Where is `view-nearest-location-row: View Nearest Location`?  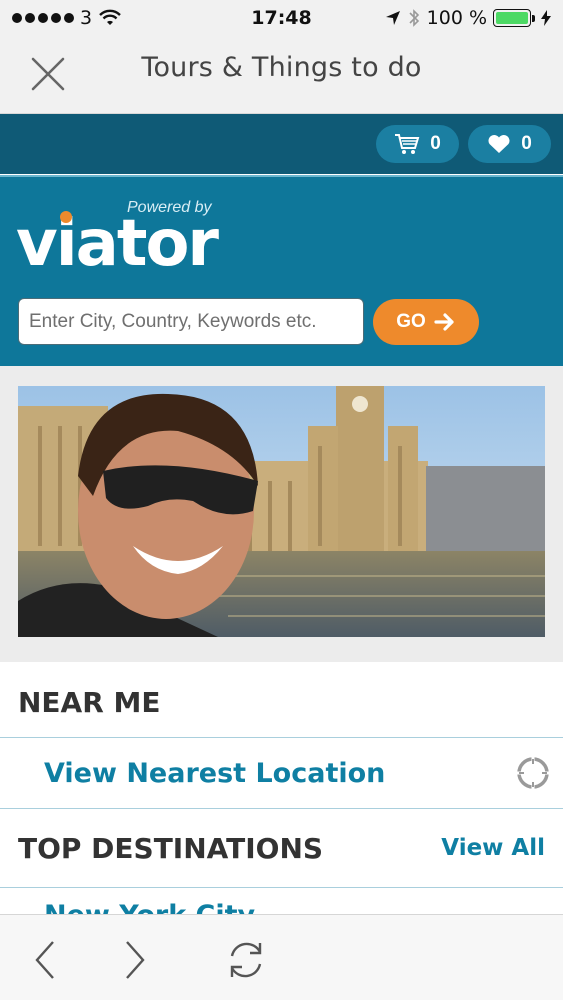
view-nearest-location-row: View Nearest Location is located at coordinates (281, 773).